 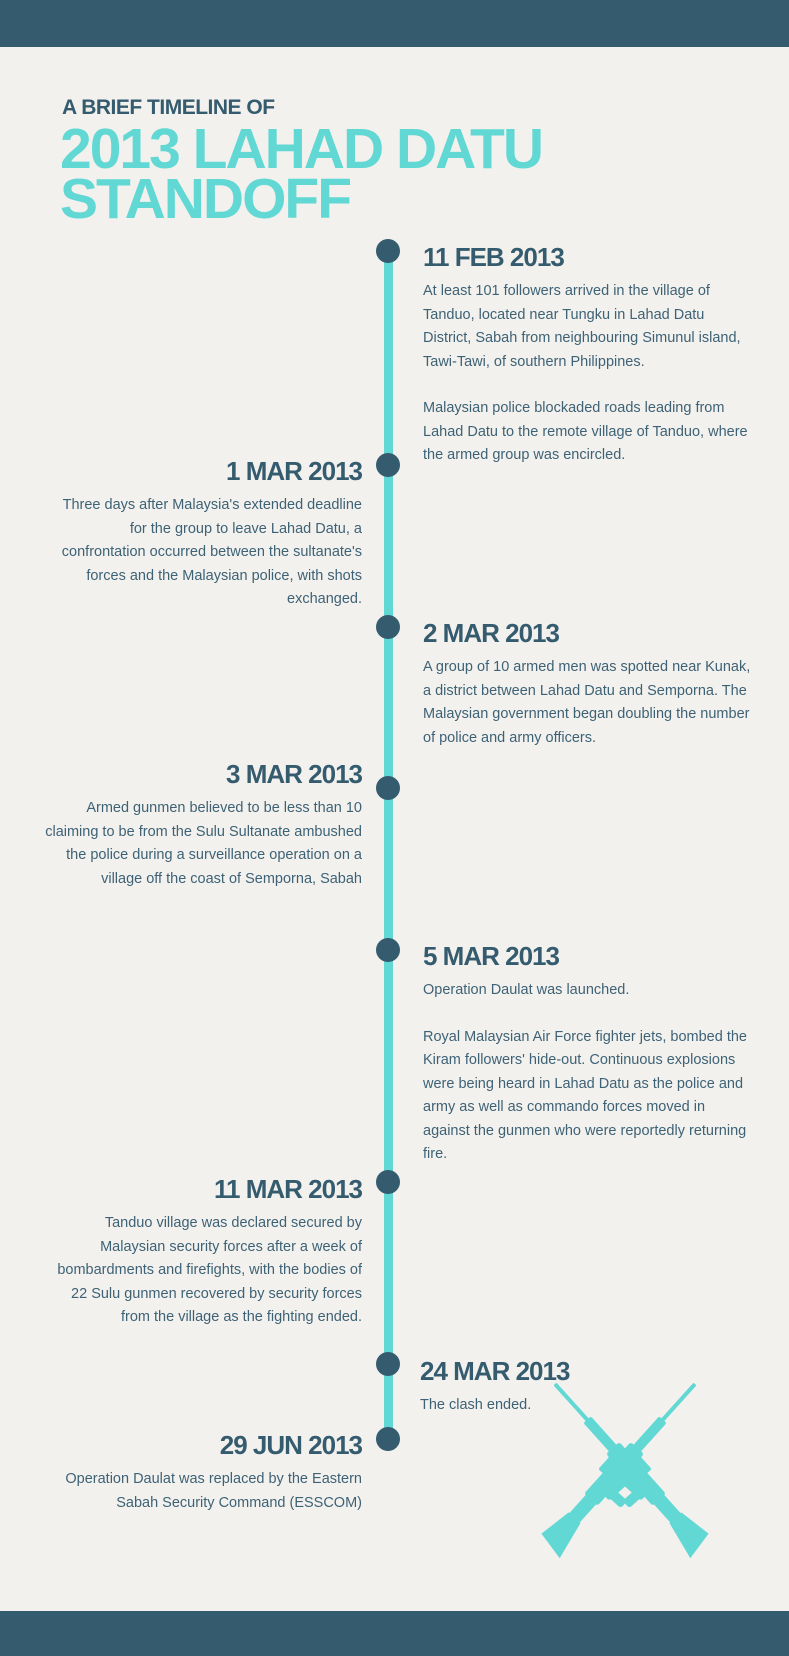 I want to click on top-band, so click(x=394, y=23).